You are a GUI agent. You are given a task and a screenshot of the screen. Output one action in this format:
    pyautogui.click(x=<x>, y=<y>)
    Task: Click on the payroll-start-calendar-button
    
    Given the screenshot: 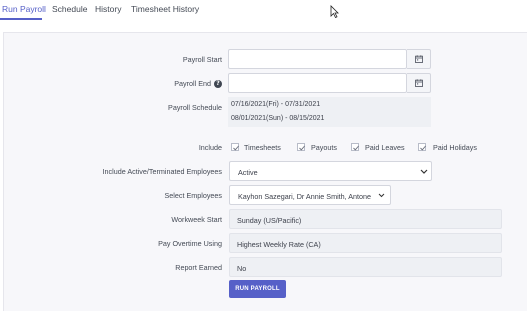 What is the action you would take?
    pyautogui.click(x=419, y=59)
    